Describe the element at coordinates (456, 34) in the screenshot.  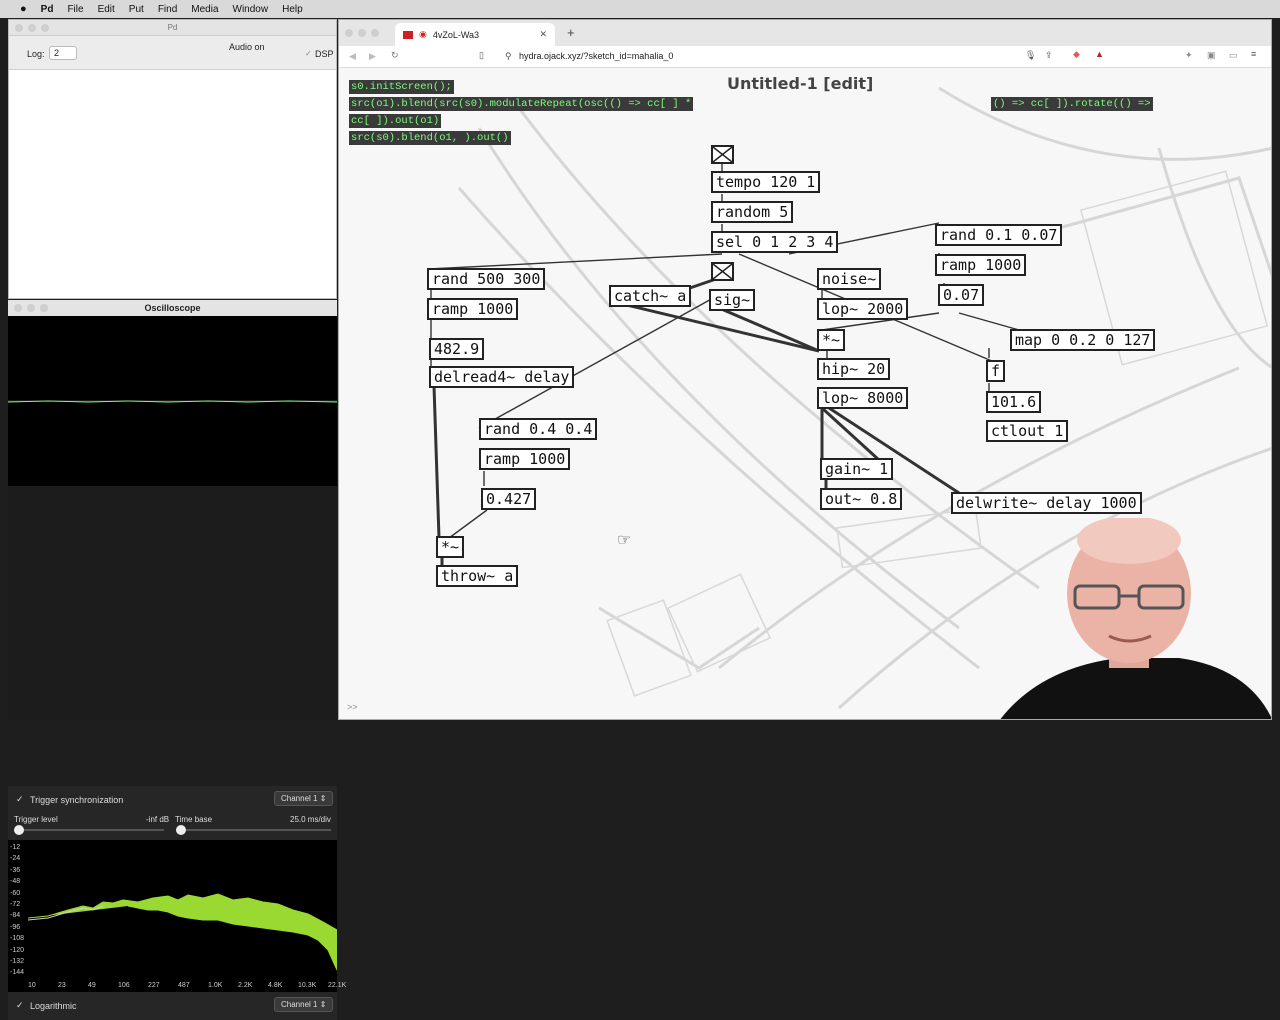
I see `tab-title: 4vZoL-Wa3` at that location.